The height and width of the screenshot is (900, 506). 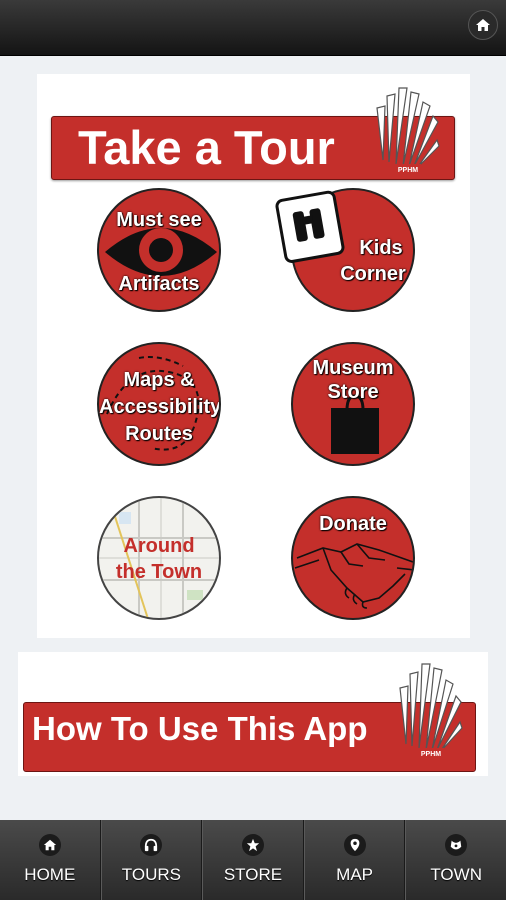 I want to click on map-icon, so click(x=159, y=558).